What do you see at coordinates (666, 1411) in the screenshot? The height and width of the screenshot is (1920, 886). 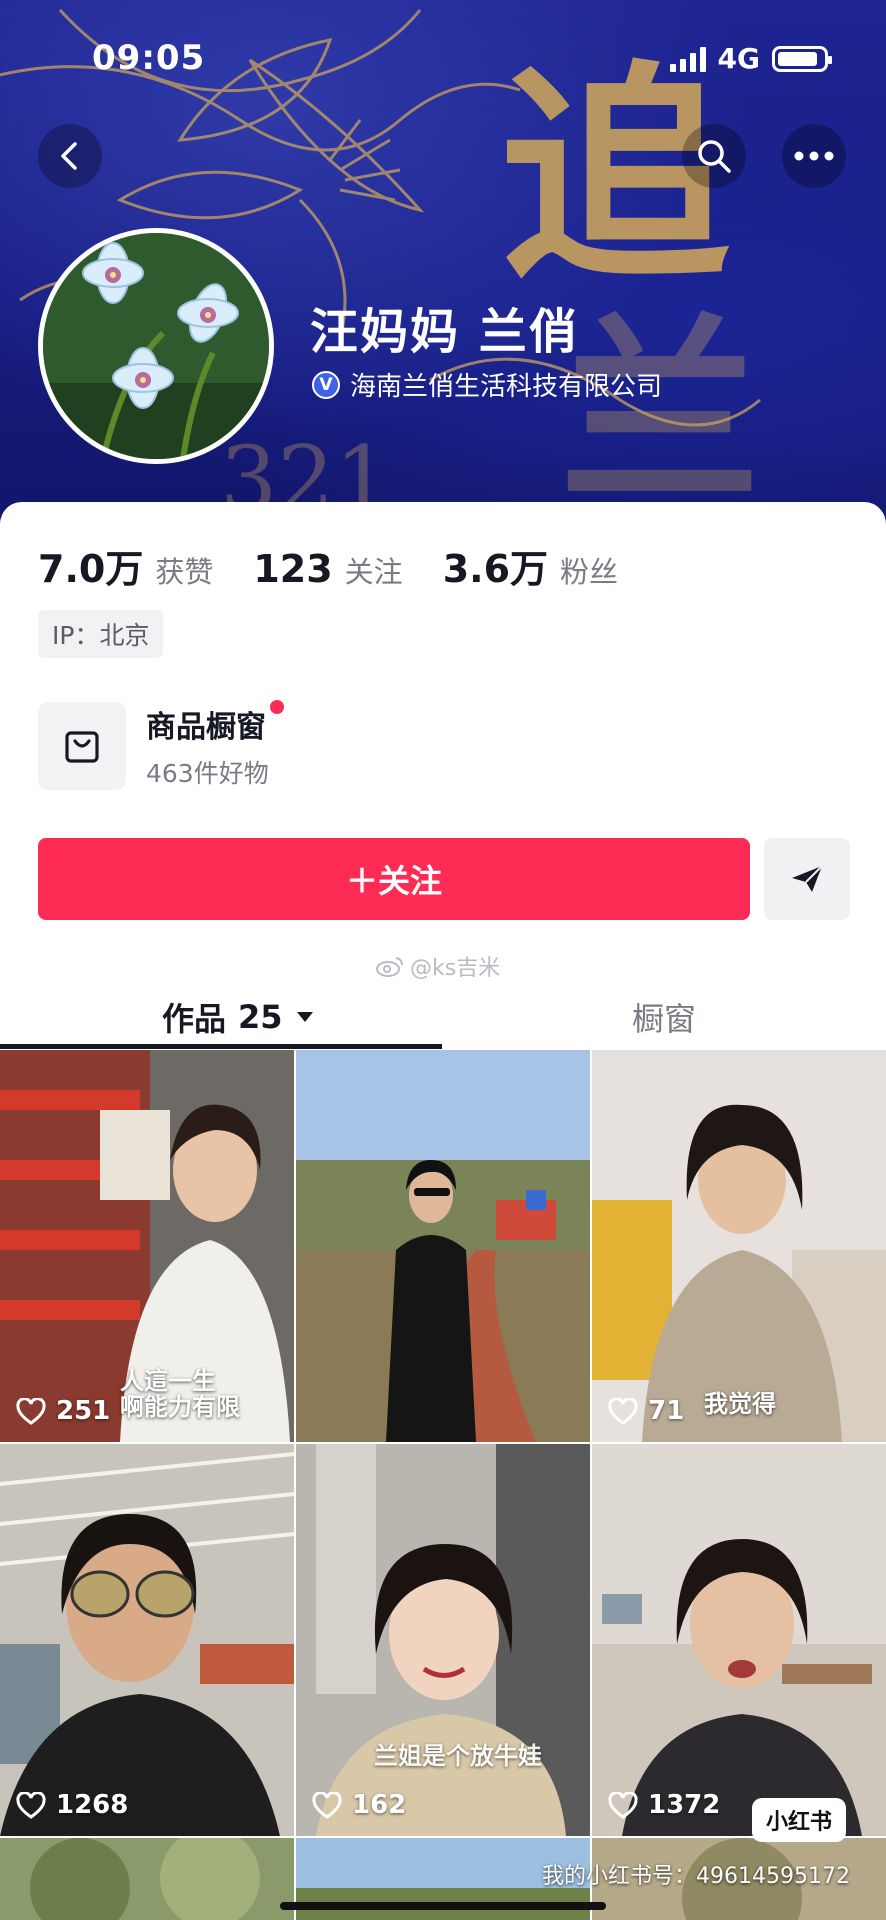 I see `like-count-value: 71` at bounding box center [666, 1411].